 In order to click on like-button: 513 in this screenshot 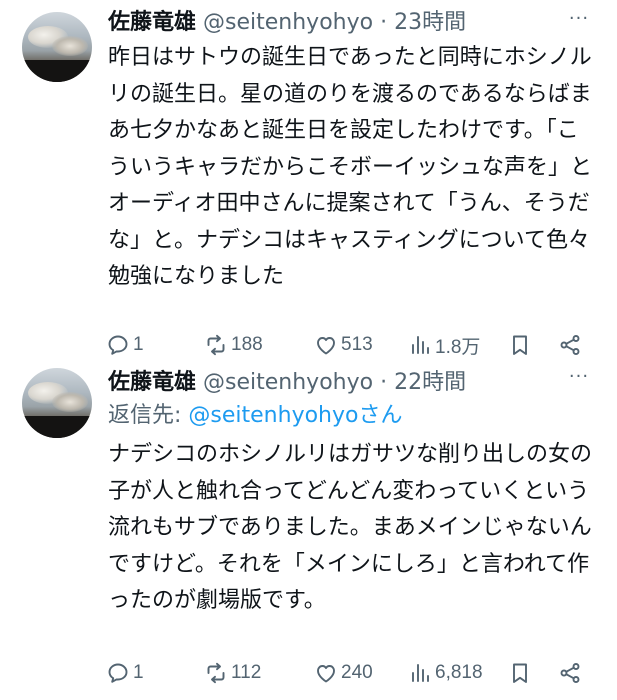, I will do `click(343, 345)`.